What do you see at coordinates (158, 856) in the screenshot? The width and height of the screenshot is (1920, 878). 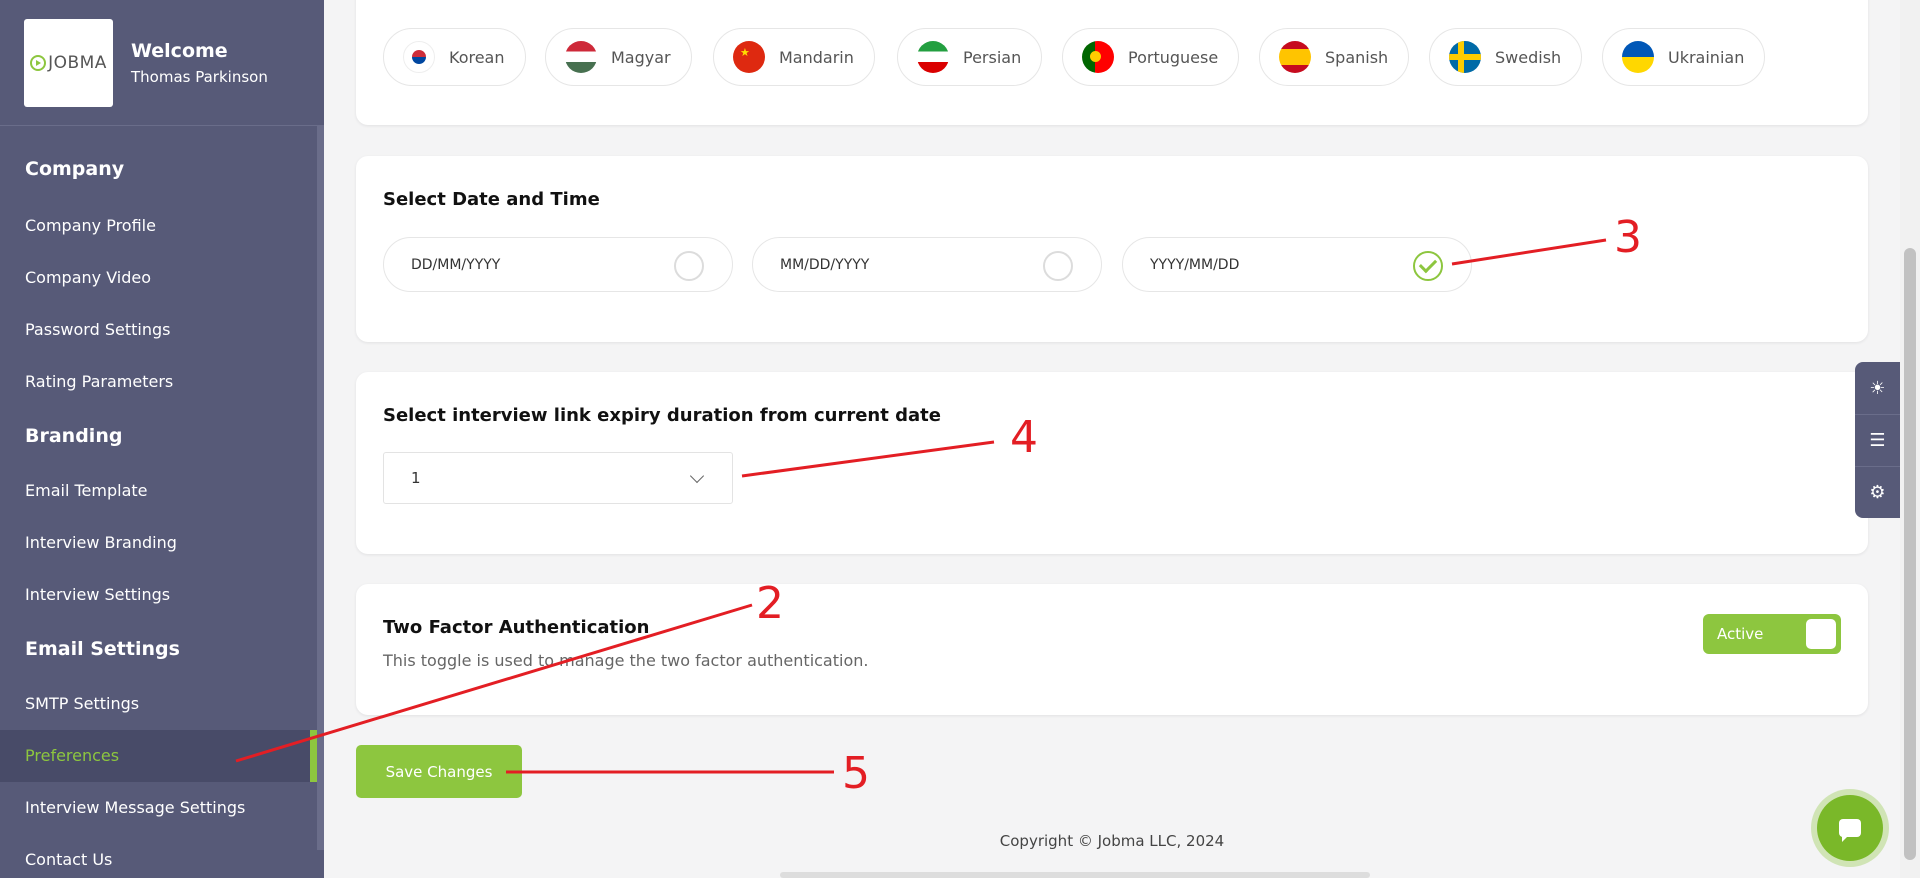 I see `sidebar-item-contact-us: Contact Us` at bounding box center [158, 856].